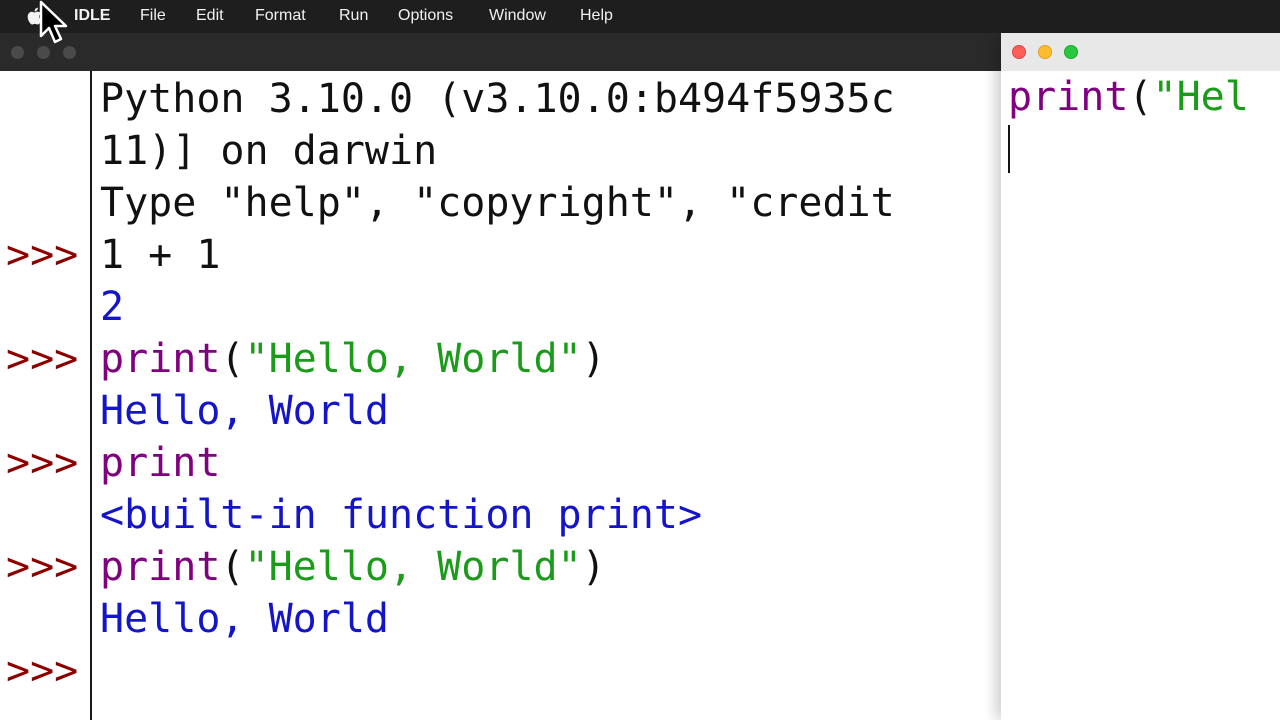  I want to click on editor-titlebar, so click(1140, 52).